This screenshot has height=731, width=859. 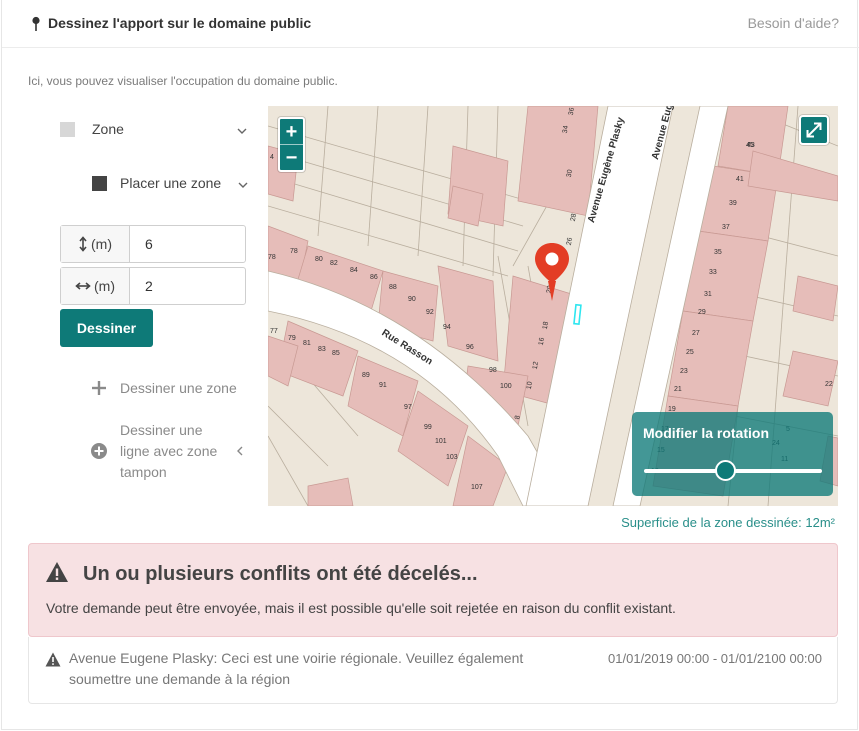 I want to click on zoom-out-button: −, so click(x=291, y=157).